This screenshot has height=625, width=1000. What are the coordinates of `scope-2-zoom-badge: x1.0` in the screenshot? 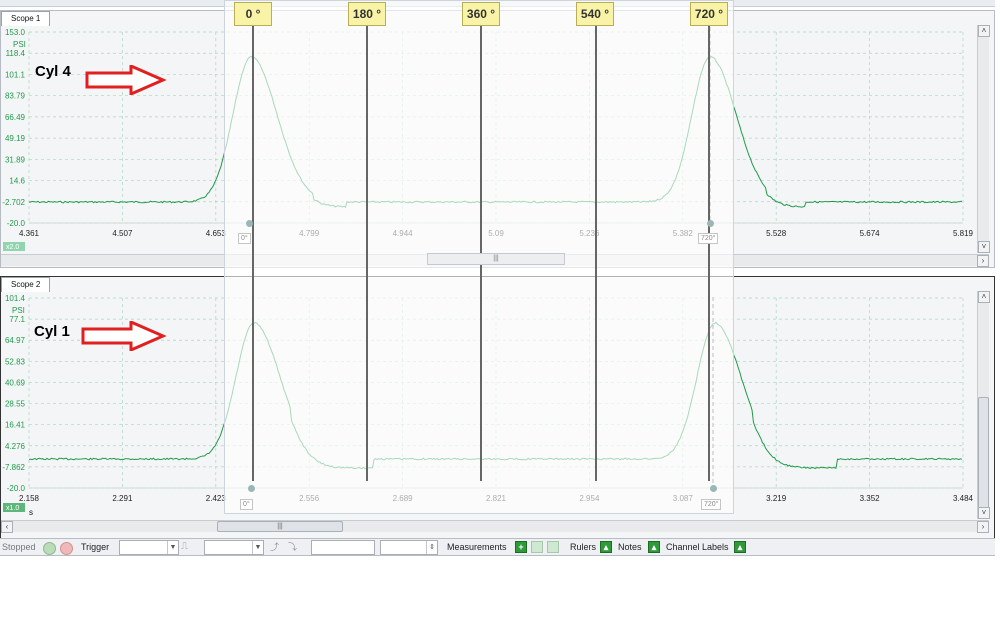 It's located at (12, 508).